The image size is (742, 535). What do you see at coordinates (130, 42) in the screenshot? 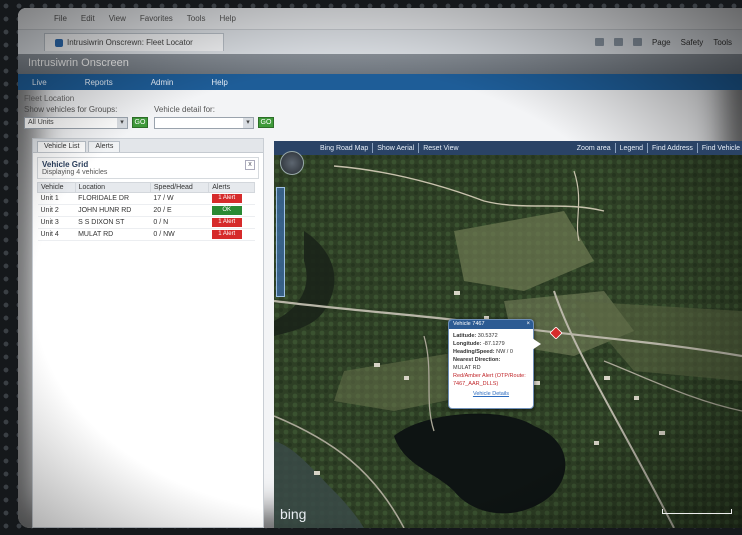
I see `browser-tab-title: Intrusiwrin Onscrewn: Fleet Locator` at bounding box center [130, 42].